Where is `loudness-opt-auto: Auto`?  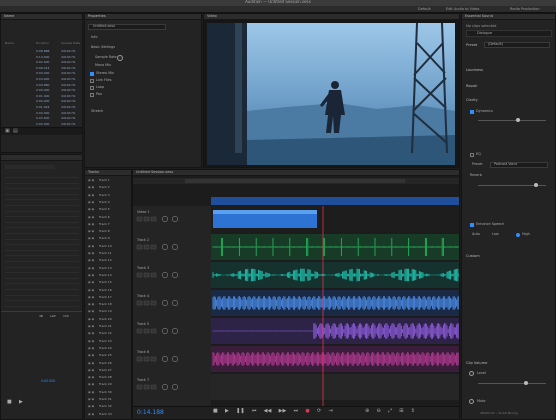
loudness-opt-auto: Auto is located at coordinates (476, 234).